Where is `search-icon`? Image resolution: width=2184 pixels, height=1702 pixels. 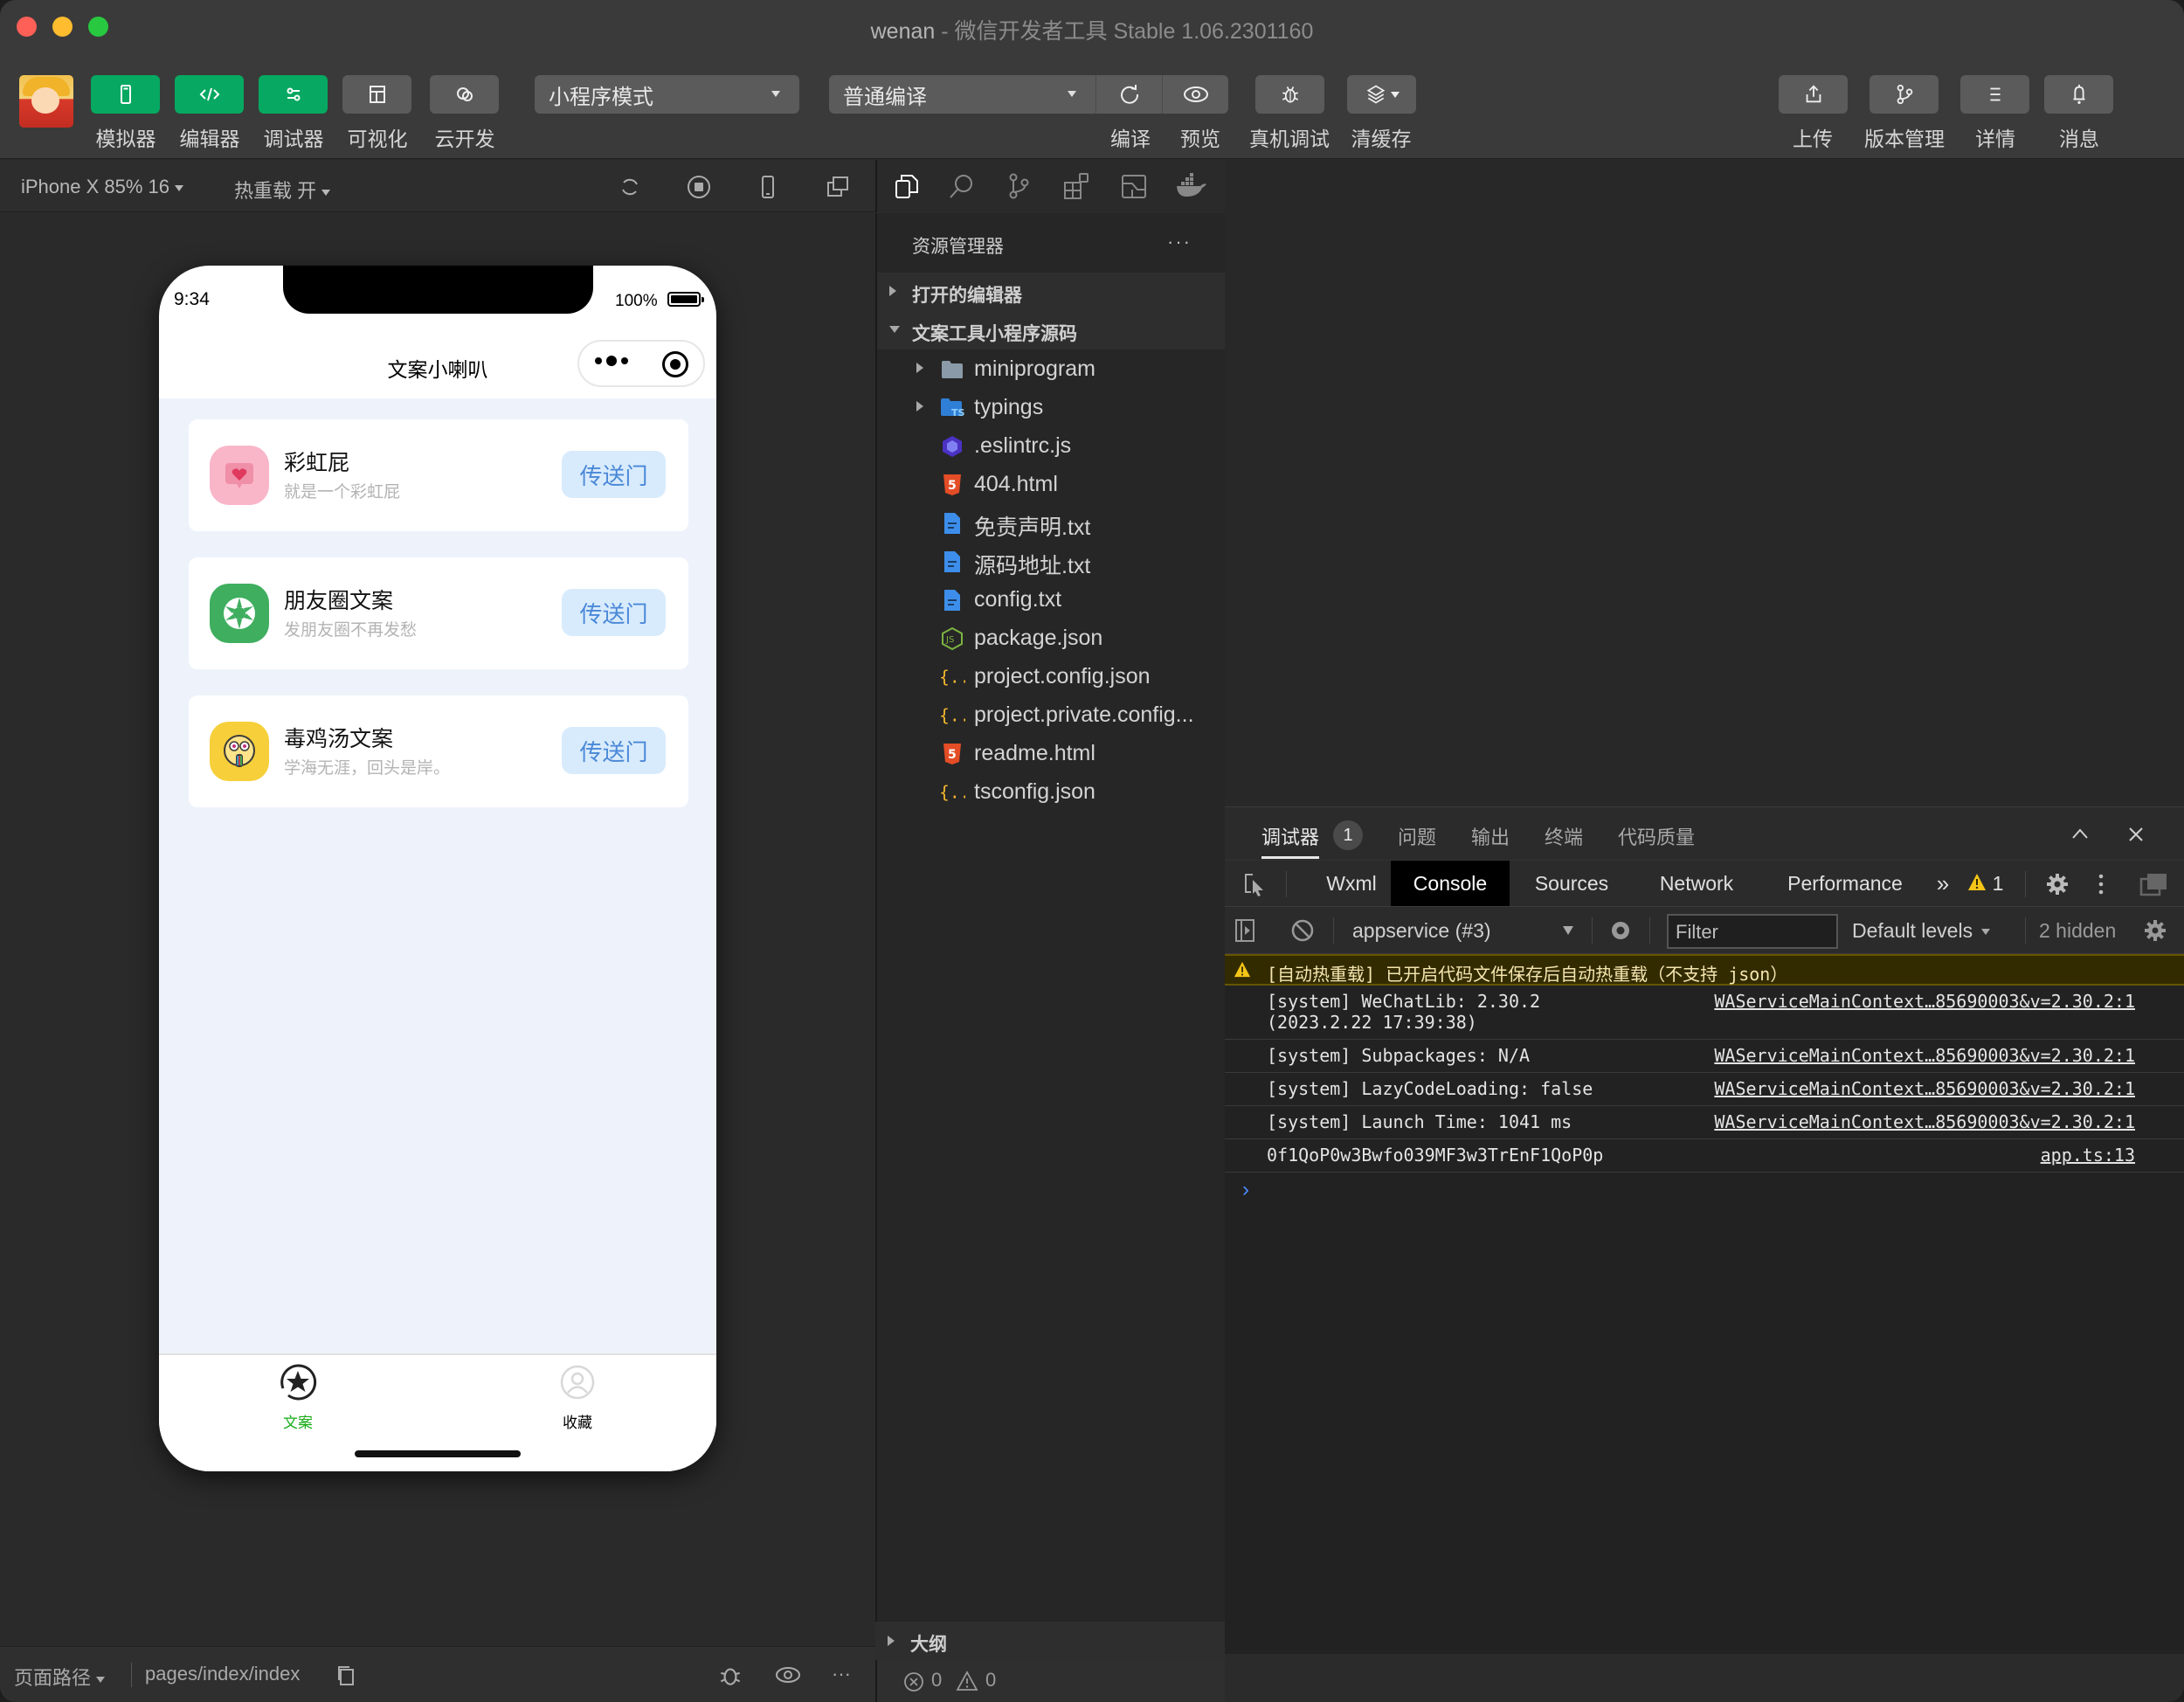
search-icon is located at coordinates (961, 186).